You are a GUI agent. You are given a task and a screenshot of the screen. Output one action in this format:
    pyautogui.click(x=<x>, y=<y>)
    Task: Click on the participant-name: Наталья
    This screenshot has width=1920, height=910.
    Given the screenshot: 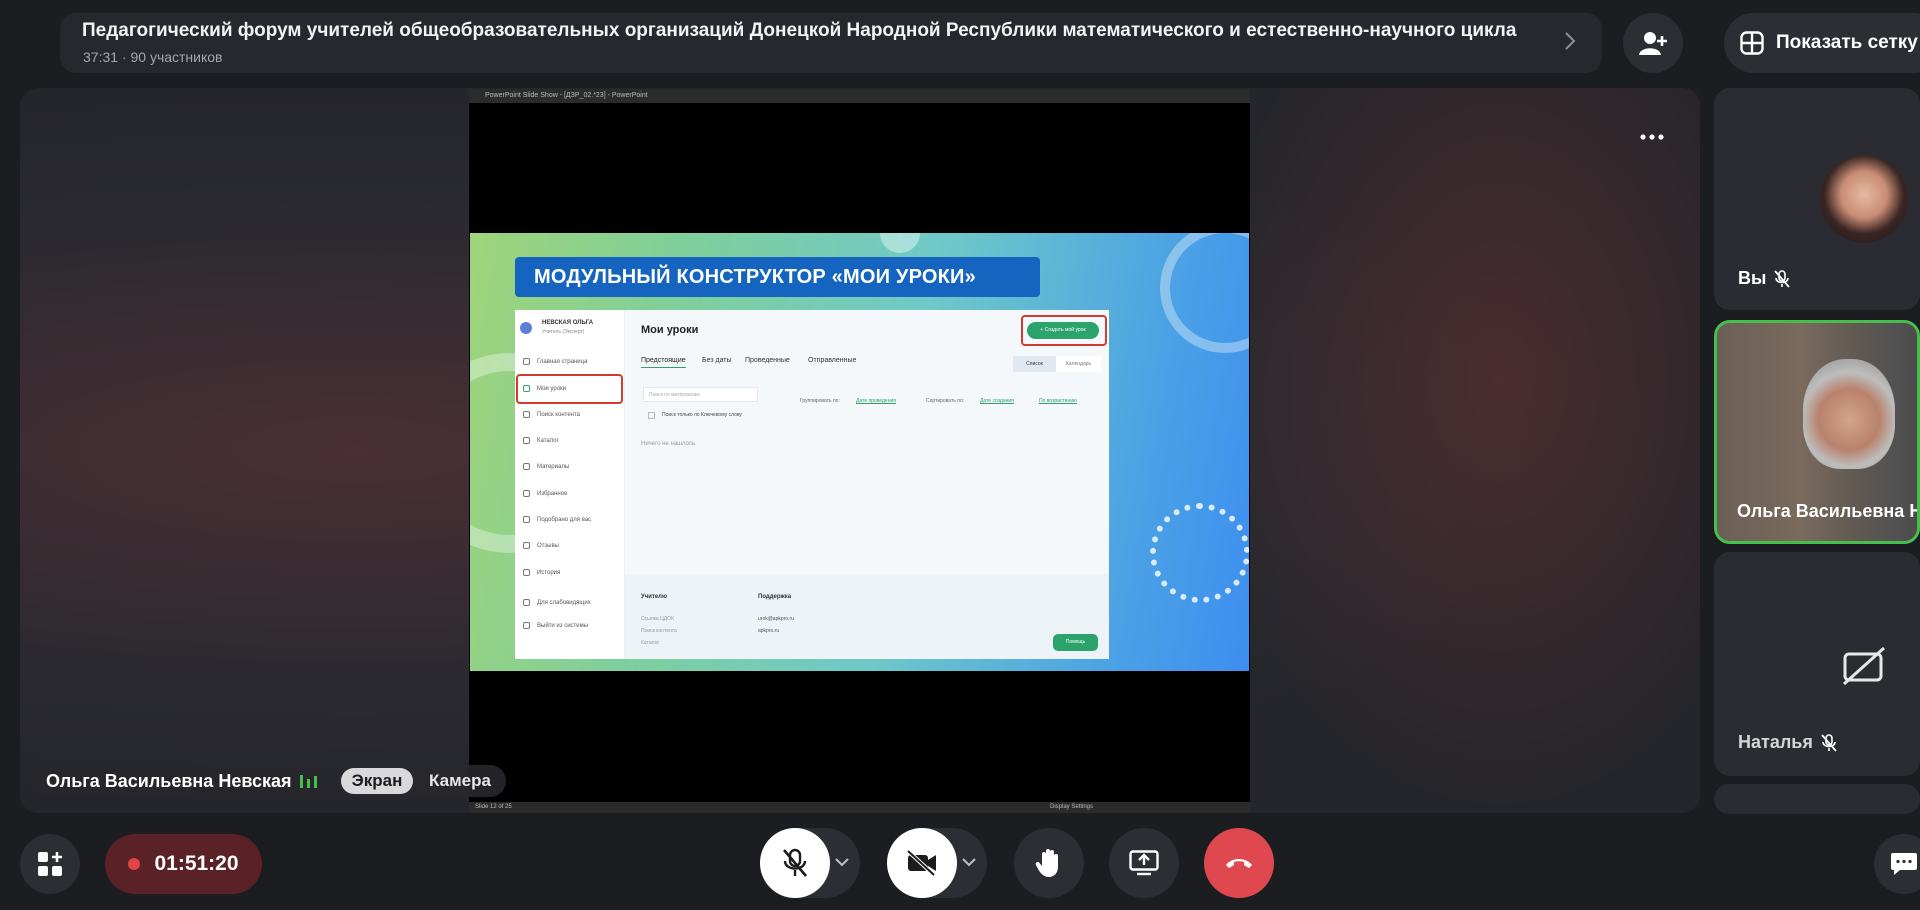 What is the action you would take?
    pyautogui.click(x=1775, y=742)
    